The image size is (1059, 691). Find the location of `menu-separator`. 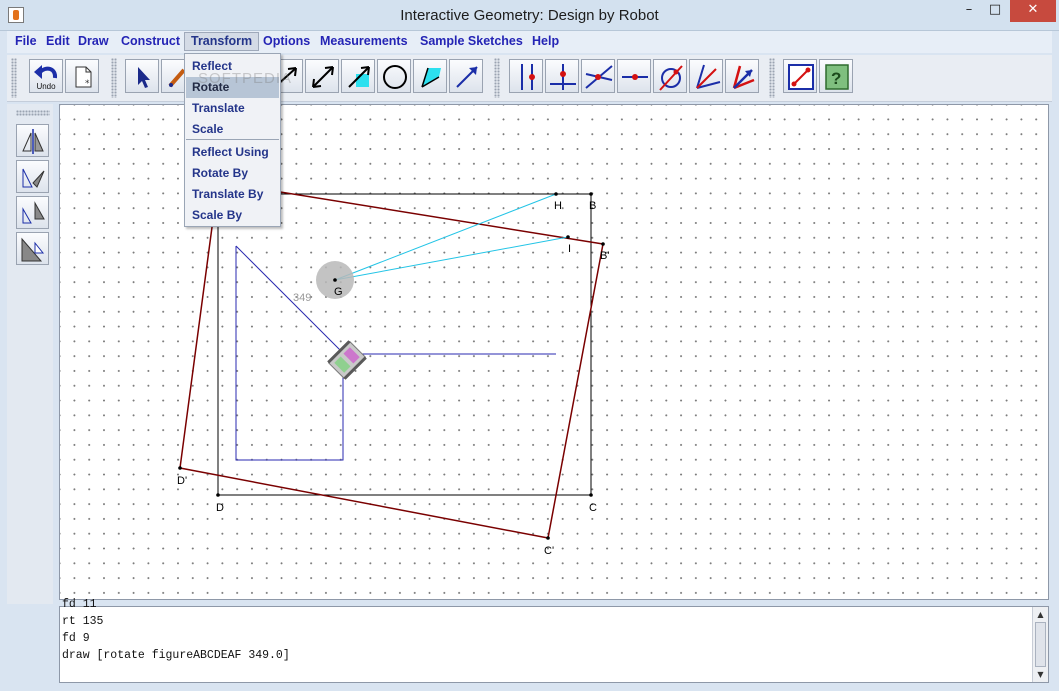

menu-separator is located at coordinates (232, 139).